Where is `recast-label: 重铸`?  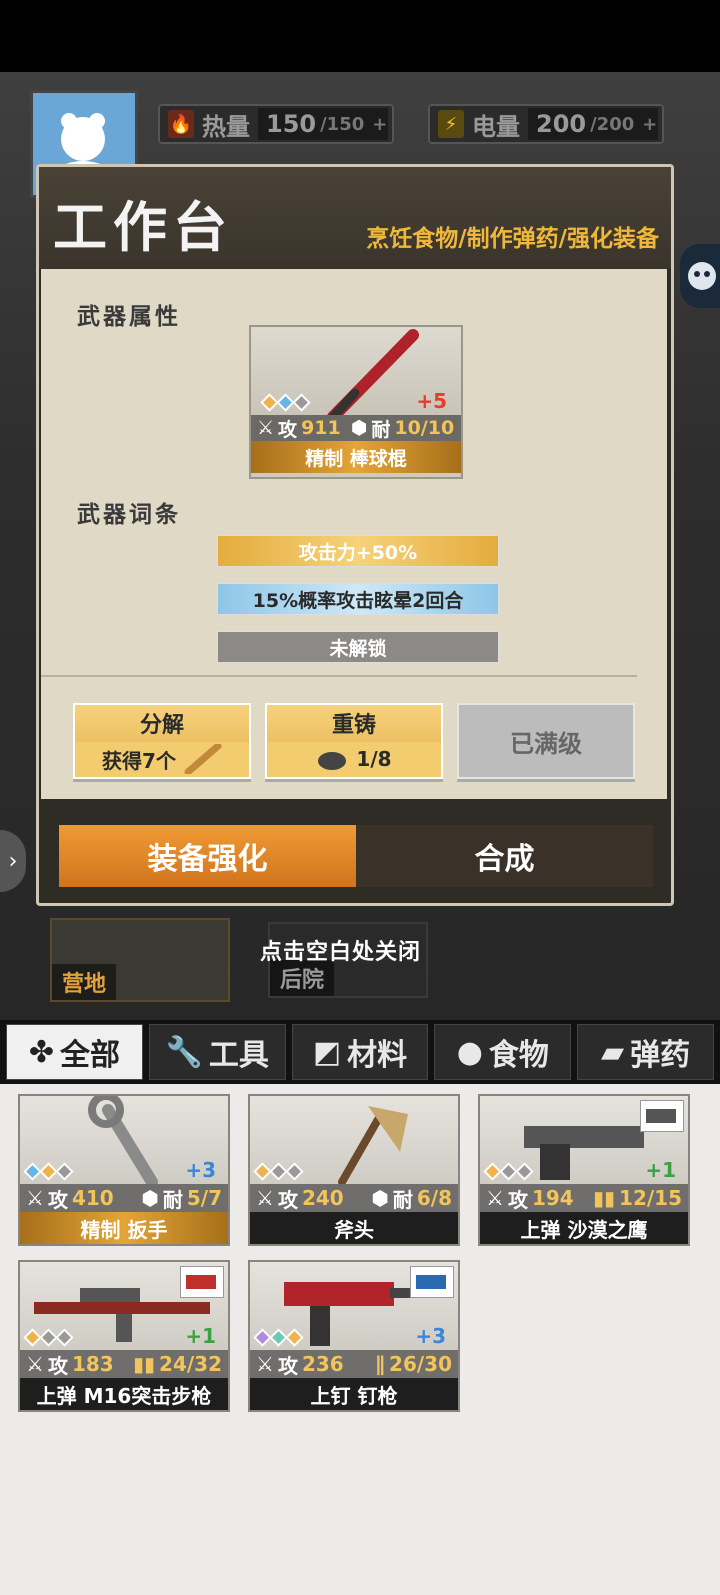
recast-label: 重铸 is located at coordinates (353, 726).